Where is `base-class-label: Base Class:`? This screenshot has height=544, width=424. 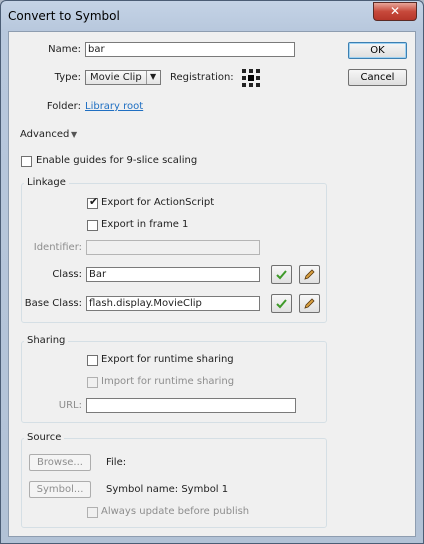 base-class-label: Base Class: is located at coordinates (53, 303).